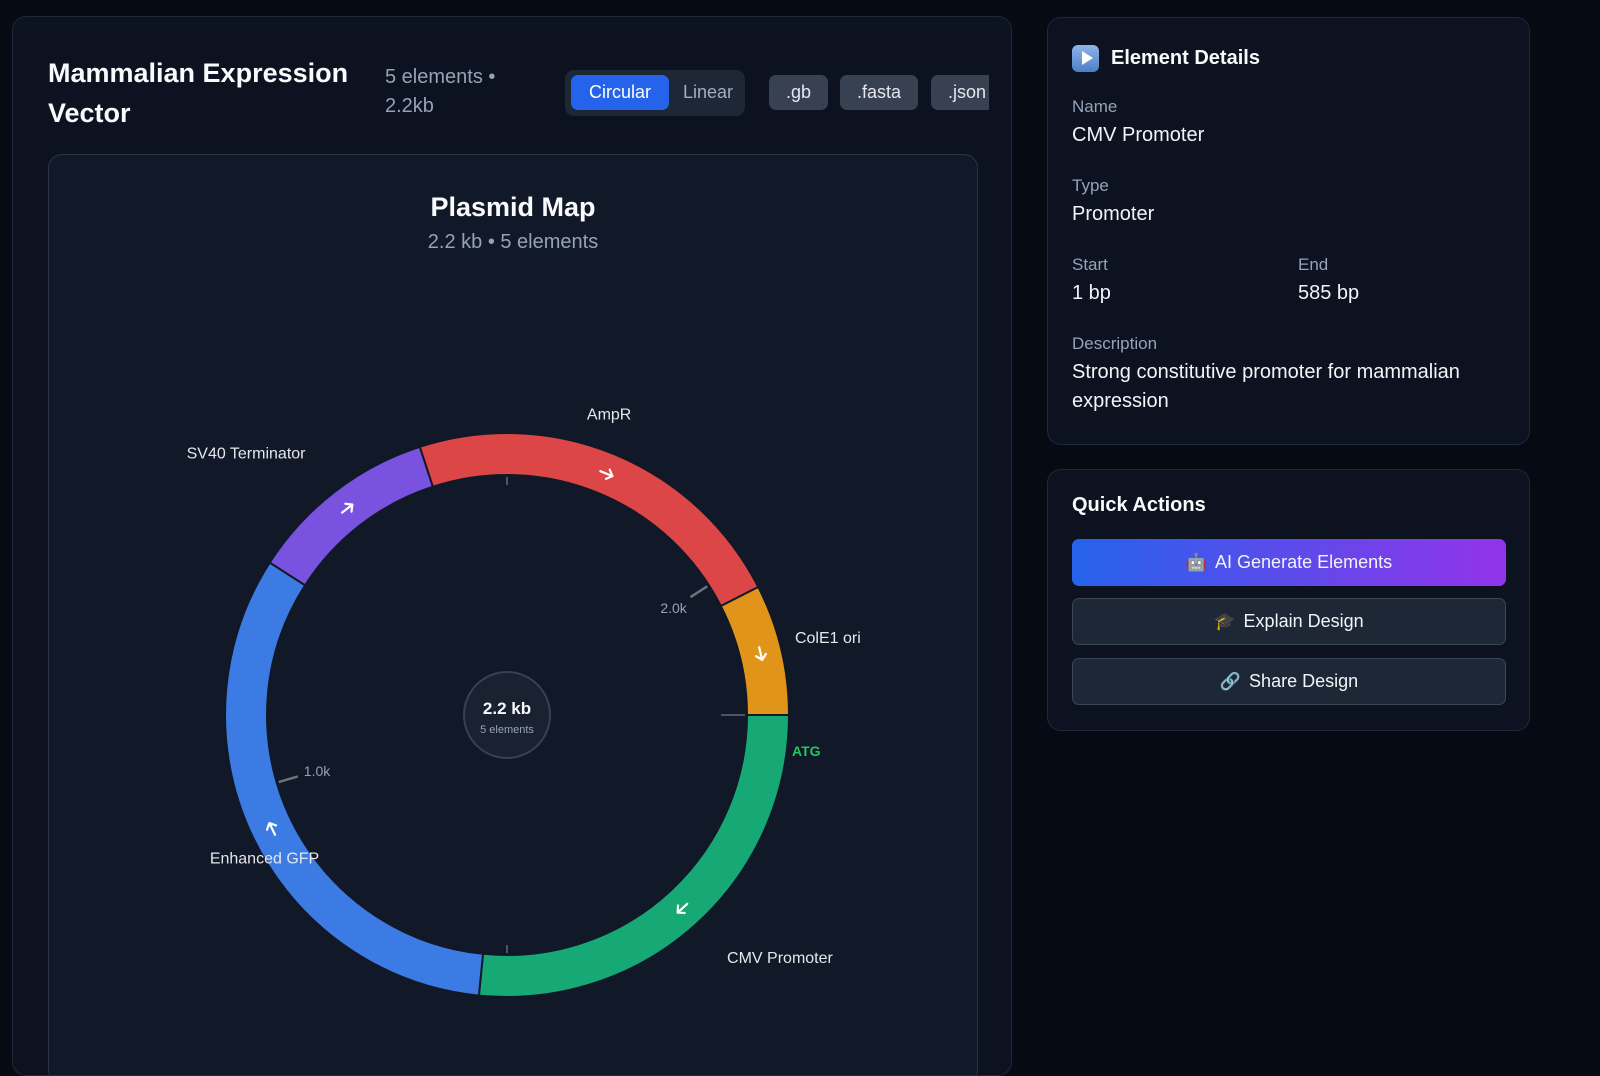 Image resolution: width=1600 pixels, height=1076 pixels. Describe the element at coordinates (714, 92) in the screenshot. I see `linear-view-button: Linear` at that location.